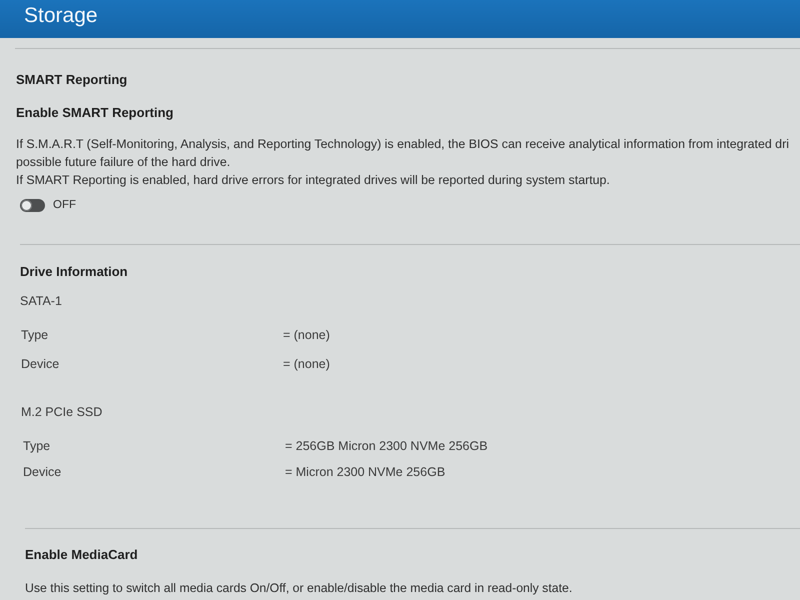 Image resolution: width=800 pixels, height=600 pixels. What do you see at coordinates (402, 144) in the screenshot?
I see `description-text: If S.M.A.R.T (Self-Monitoring, Analysis, and Reporting Technology) is enabled, the BIOS can receive analytical information from integrated dri` at bounding box center [402, 144].